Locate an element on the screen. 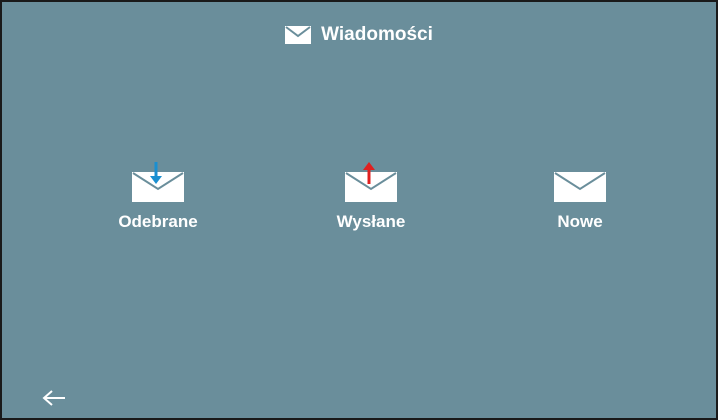 The width and height of the screenshot is (718, 420). tile-new: Nowe is located at coordinates (580, 196).